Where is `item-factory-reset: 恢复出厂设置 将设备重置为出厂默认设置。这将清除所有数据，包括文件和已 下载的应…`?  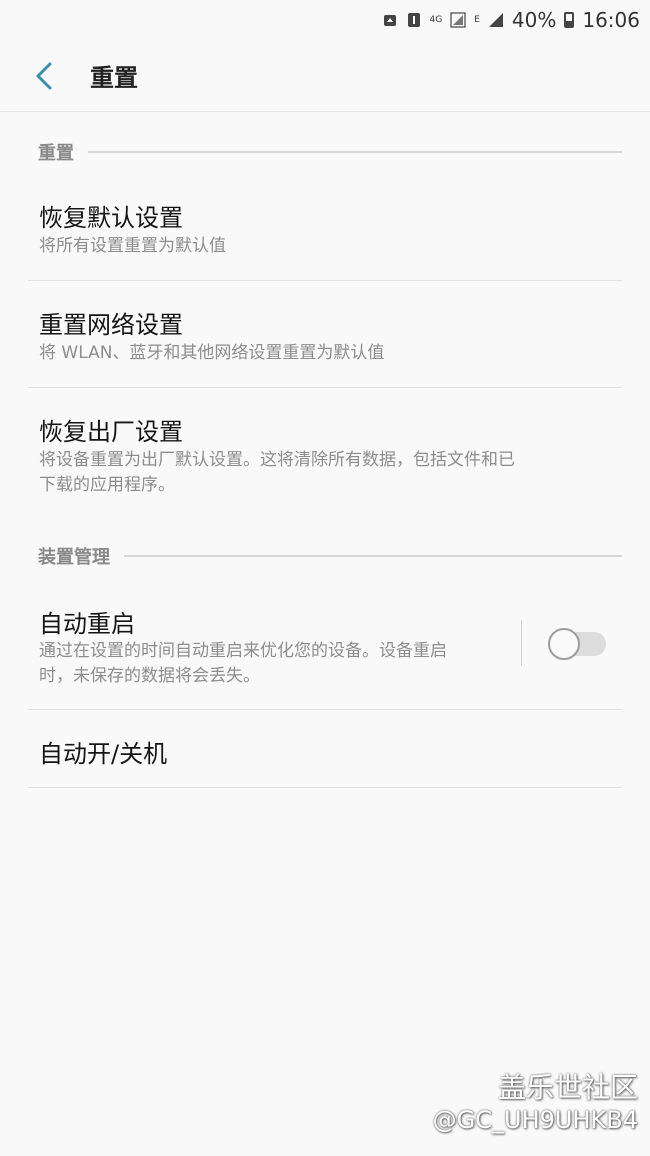
item-factory-reset: 恢复出厂设置 将设备重置为出厂默认设置。这将清除所有数据，包括文件和已 下载的应… is located at coordinates (325, 453).